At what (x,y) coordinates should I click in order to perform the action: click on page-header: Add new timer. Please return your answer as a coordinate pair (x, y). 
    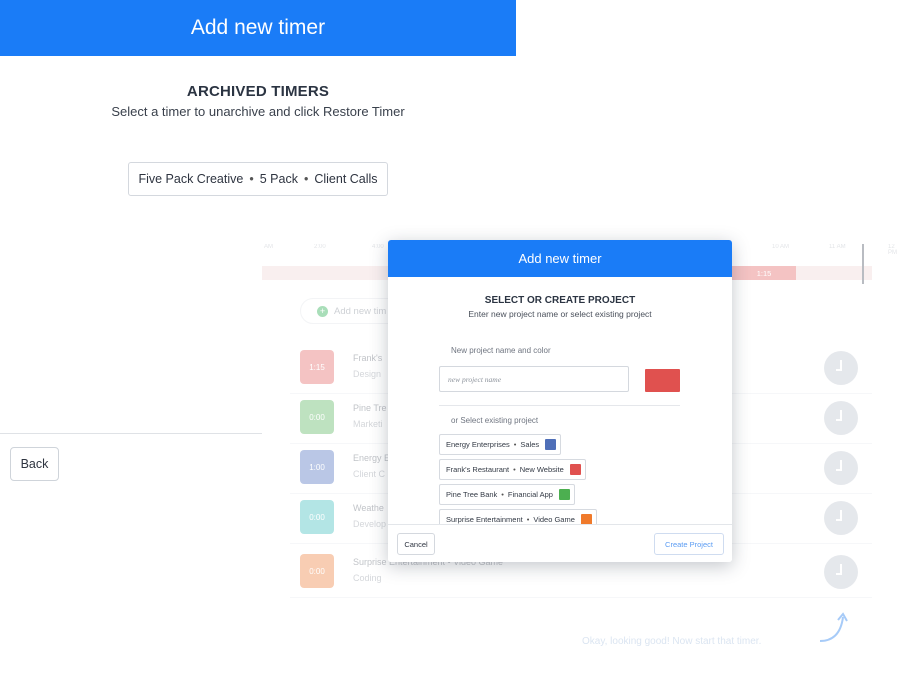
    Looking at the image, I should click on (258, 28).